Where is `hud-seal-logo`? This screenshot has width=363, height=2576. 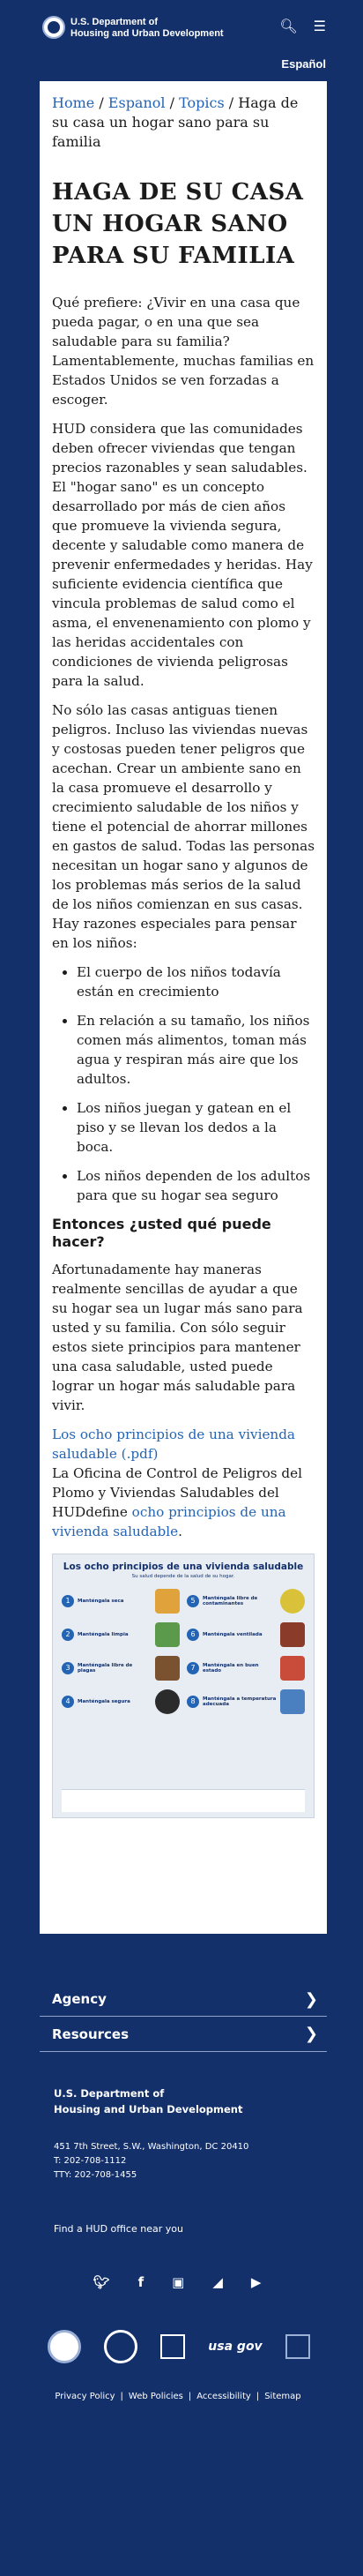 hud-seal-logo is located at coordinates (53, 28).